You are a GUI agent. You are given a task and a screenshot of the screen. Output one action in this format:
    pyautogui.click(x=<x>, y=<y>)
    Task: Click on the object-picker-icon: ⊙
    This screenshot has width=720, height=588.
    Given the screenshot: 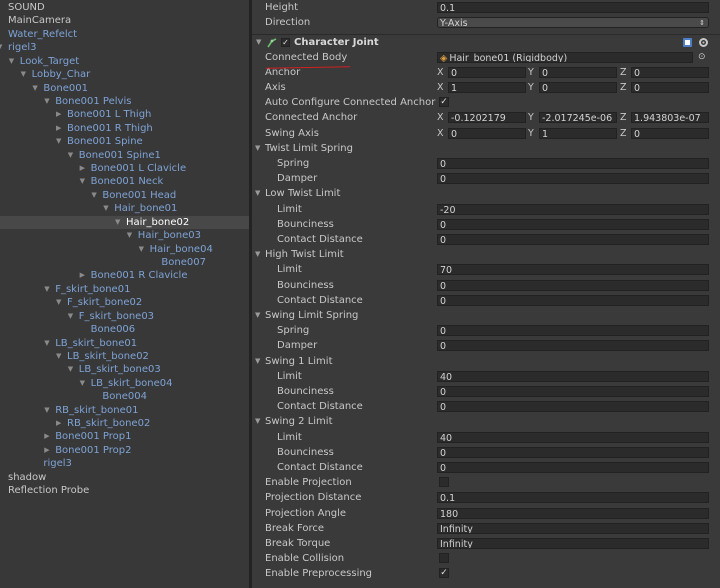 What is the action you would take?
    pyautogui.click(x=702, y=57)
    